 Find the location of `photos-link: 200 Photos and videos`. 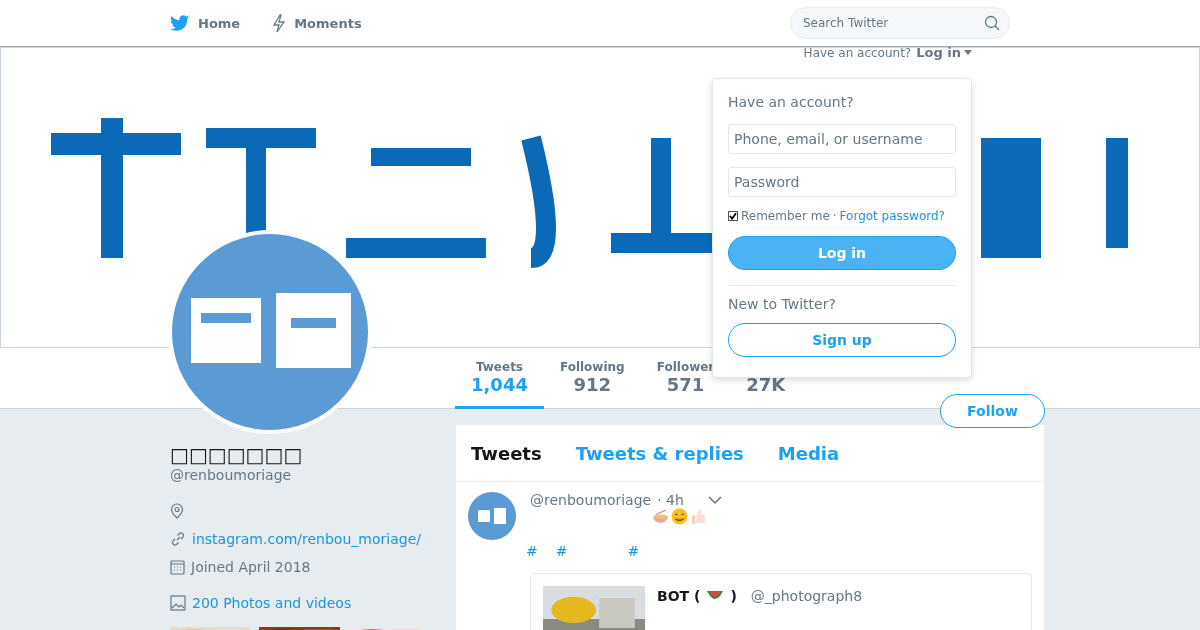

photos-link: 200 Photos and videos is located at coordinates (272, 603).